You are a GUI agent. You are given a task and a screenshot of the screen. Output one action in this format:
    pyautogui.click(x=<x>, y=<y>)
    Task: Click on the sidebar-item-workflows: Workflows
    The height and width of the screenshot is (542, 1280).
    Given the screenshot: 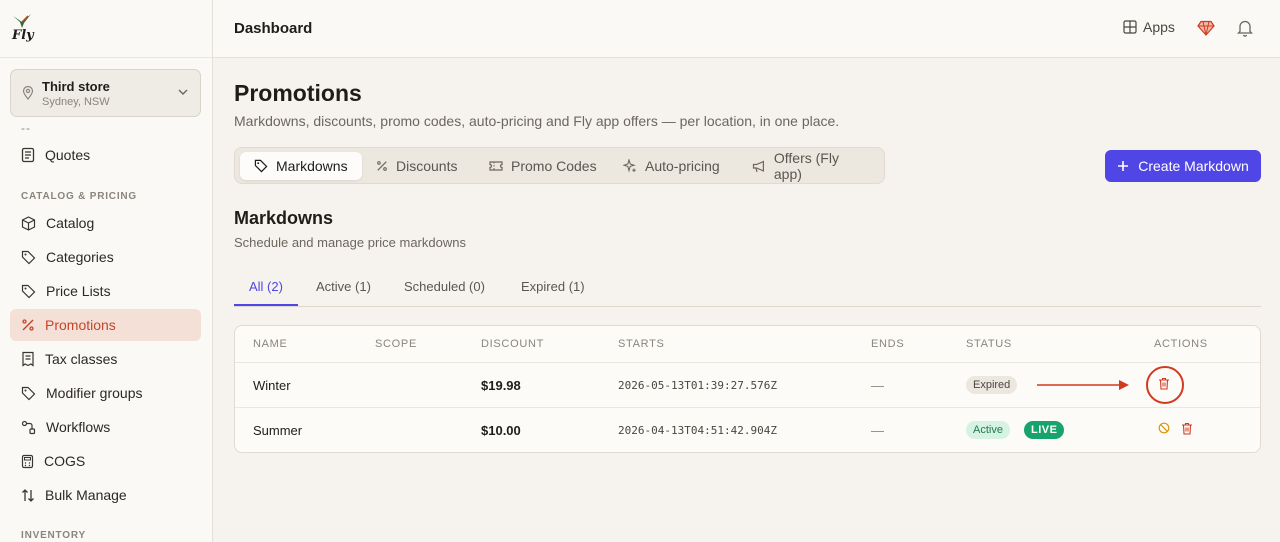 What is the action you would take?
    pyautogui.click(x=105, y=427)
    